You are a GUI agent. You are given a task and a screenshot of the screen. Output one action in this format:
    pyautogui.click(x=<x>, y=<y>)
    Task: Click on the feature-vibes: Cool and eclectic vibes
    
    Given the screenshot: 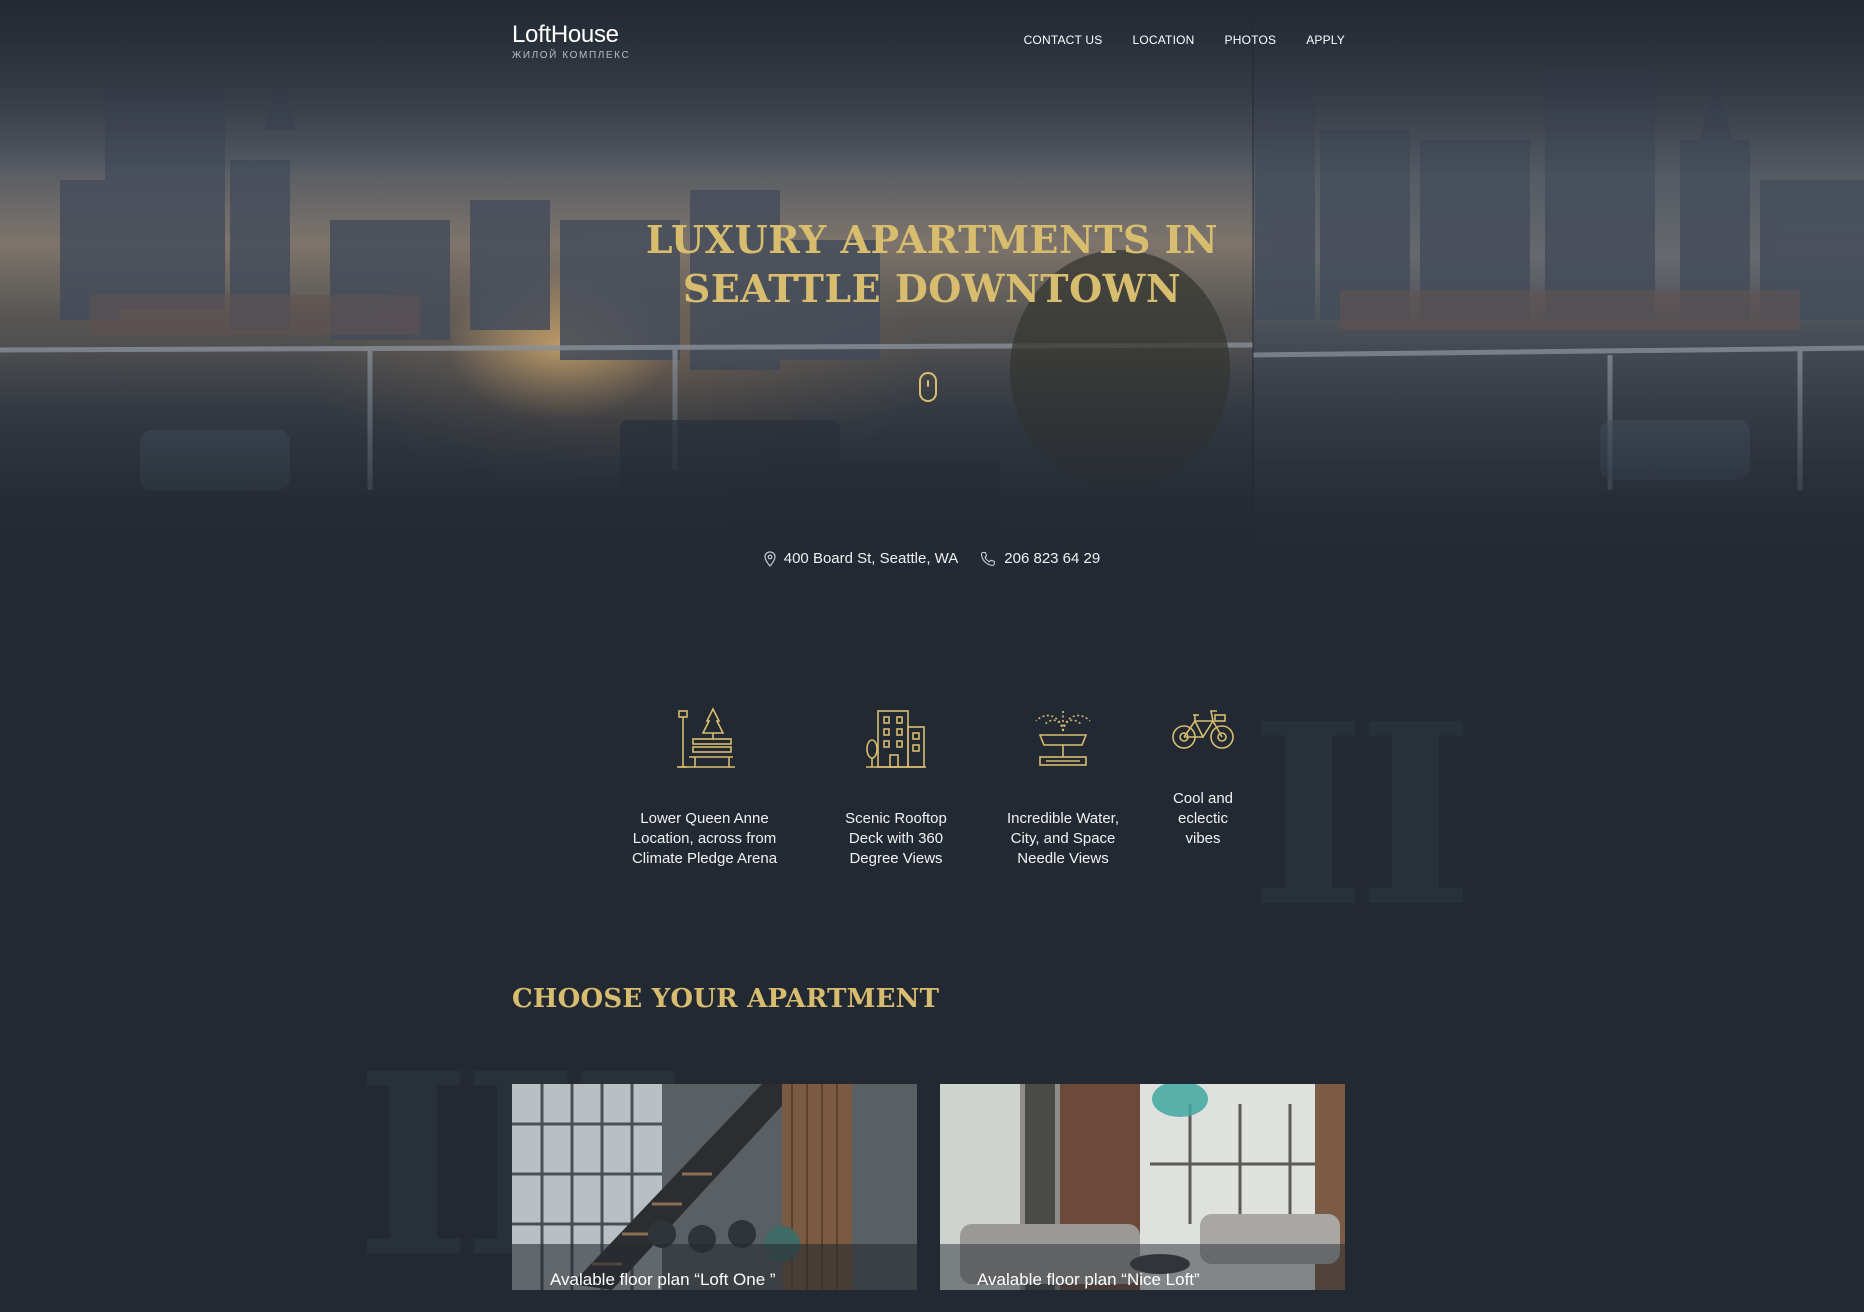 What is the action you would take?
    pyautogui.click(x=1203, y=777)
    